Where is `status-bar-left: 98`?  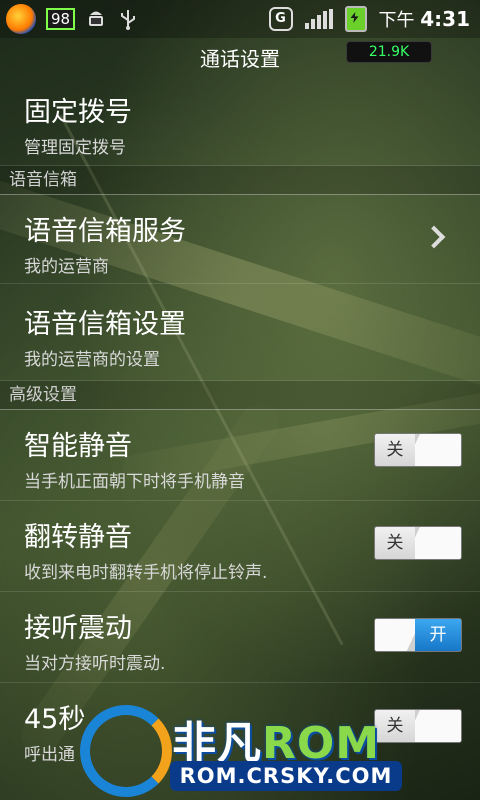
status-bar-left: 98 is located at coordinates (69, 19).